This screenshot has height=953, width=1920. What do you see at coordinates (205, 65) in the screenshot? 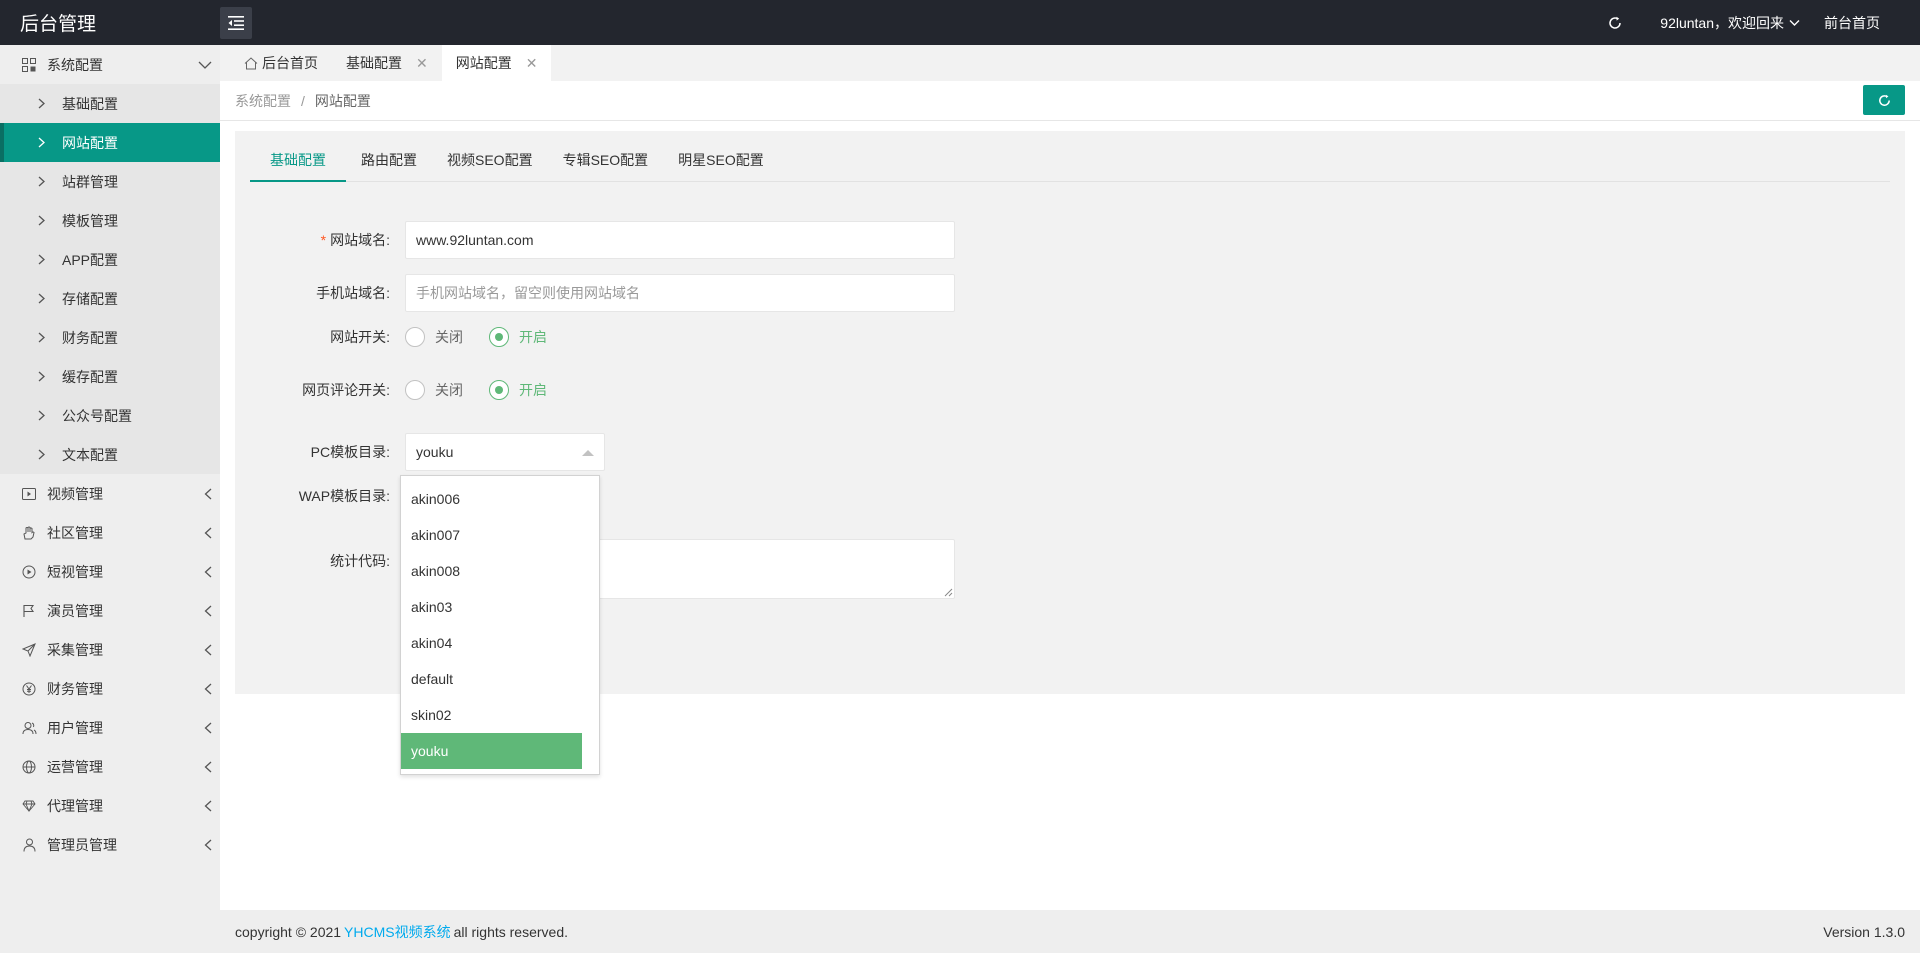
I see `chevron-down-icon` at bounding box center [205, 65].